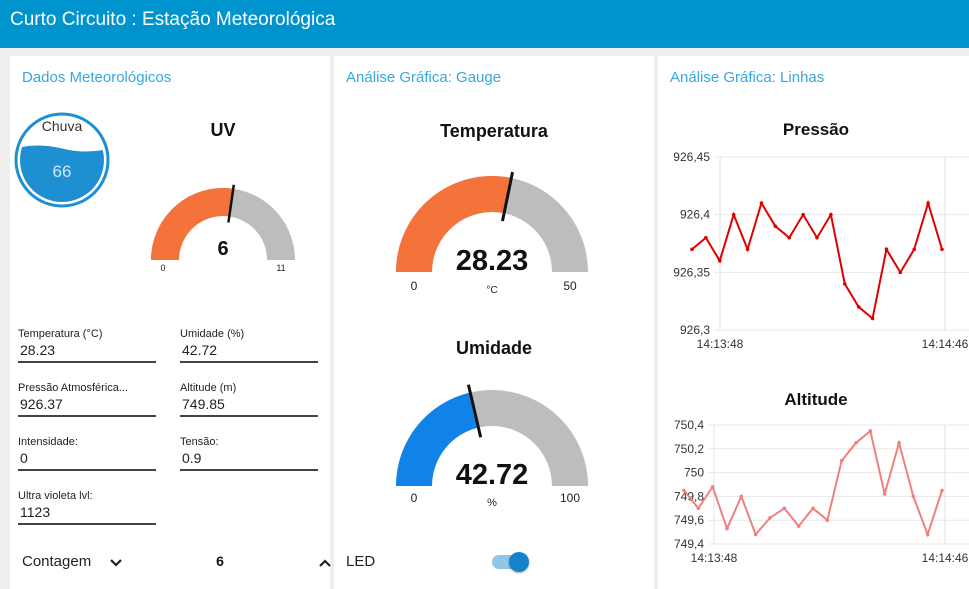 This screenshot has height=589, width=969. I want to click on humidity-gauge-max: 100, so click(570, 498).